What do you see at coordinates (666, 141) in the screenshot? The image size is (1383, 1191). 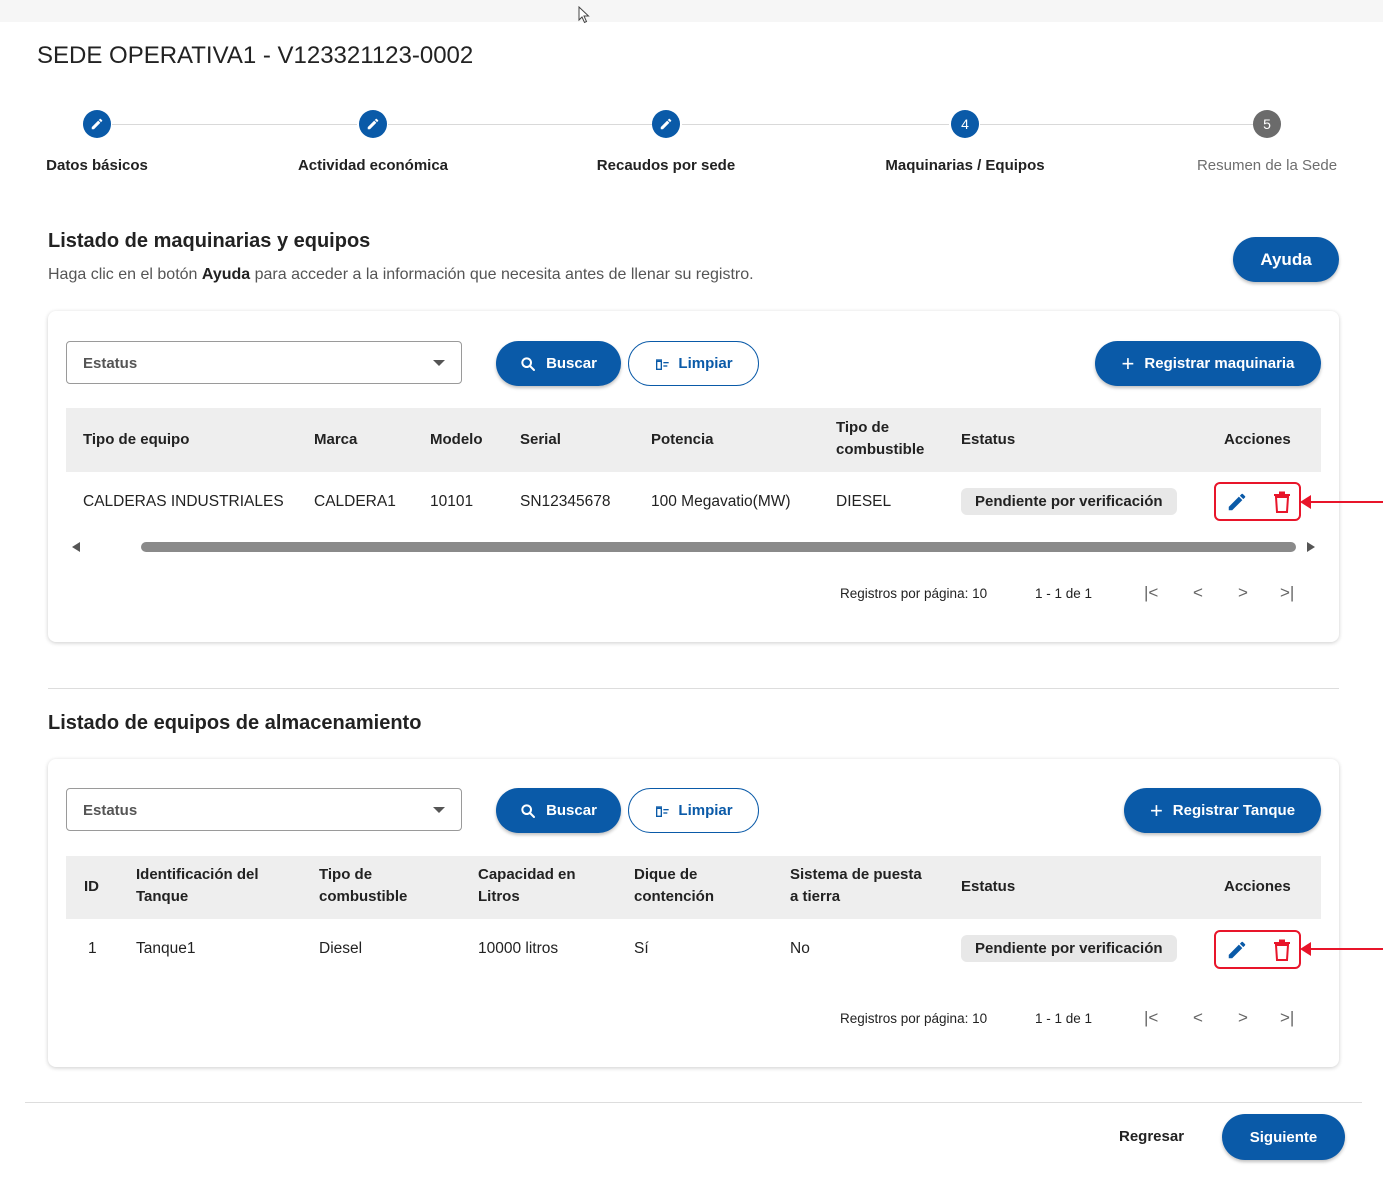 I see `step-recaudos: Recaudos por sede` at bounding box center [666, 141].